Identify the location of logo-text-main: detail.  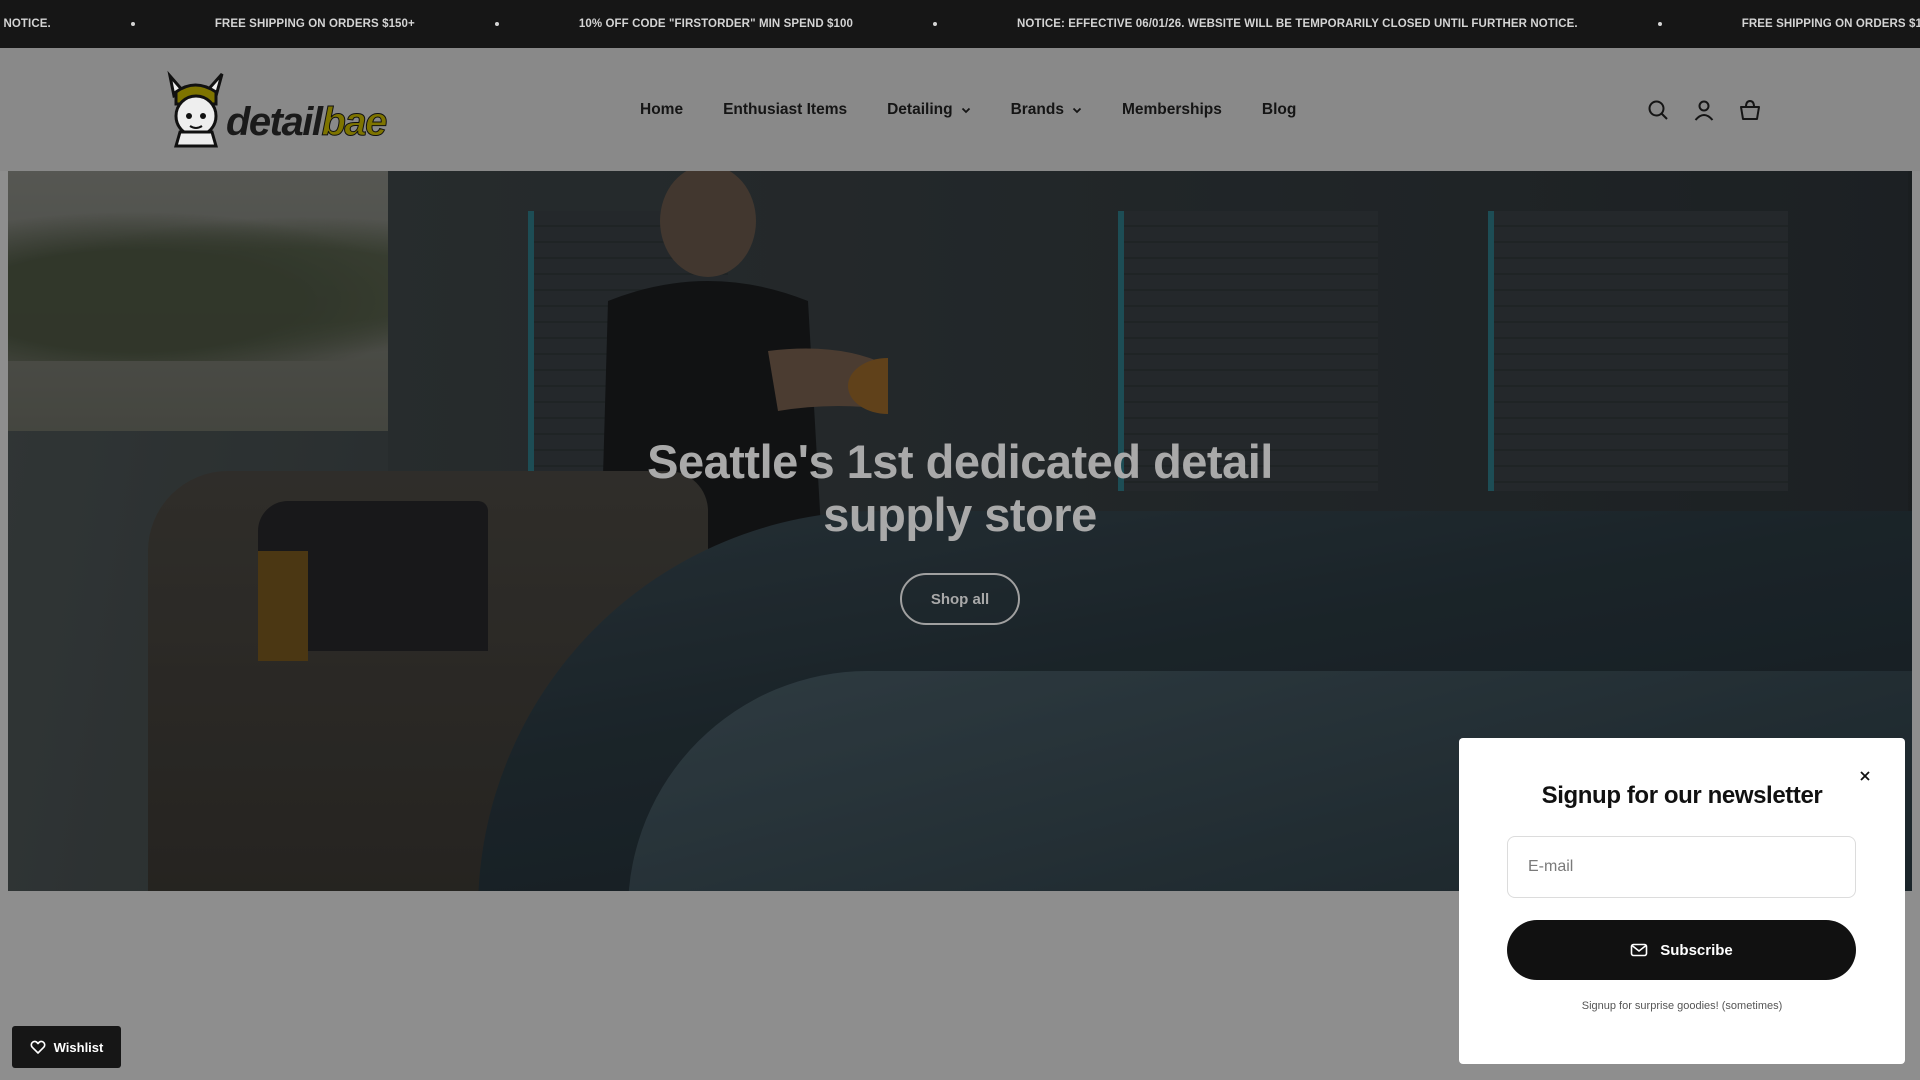
(274, 122).